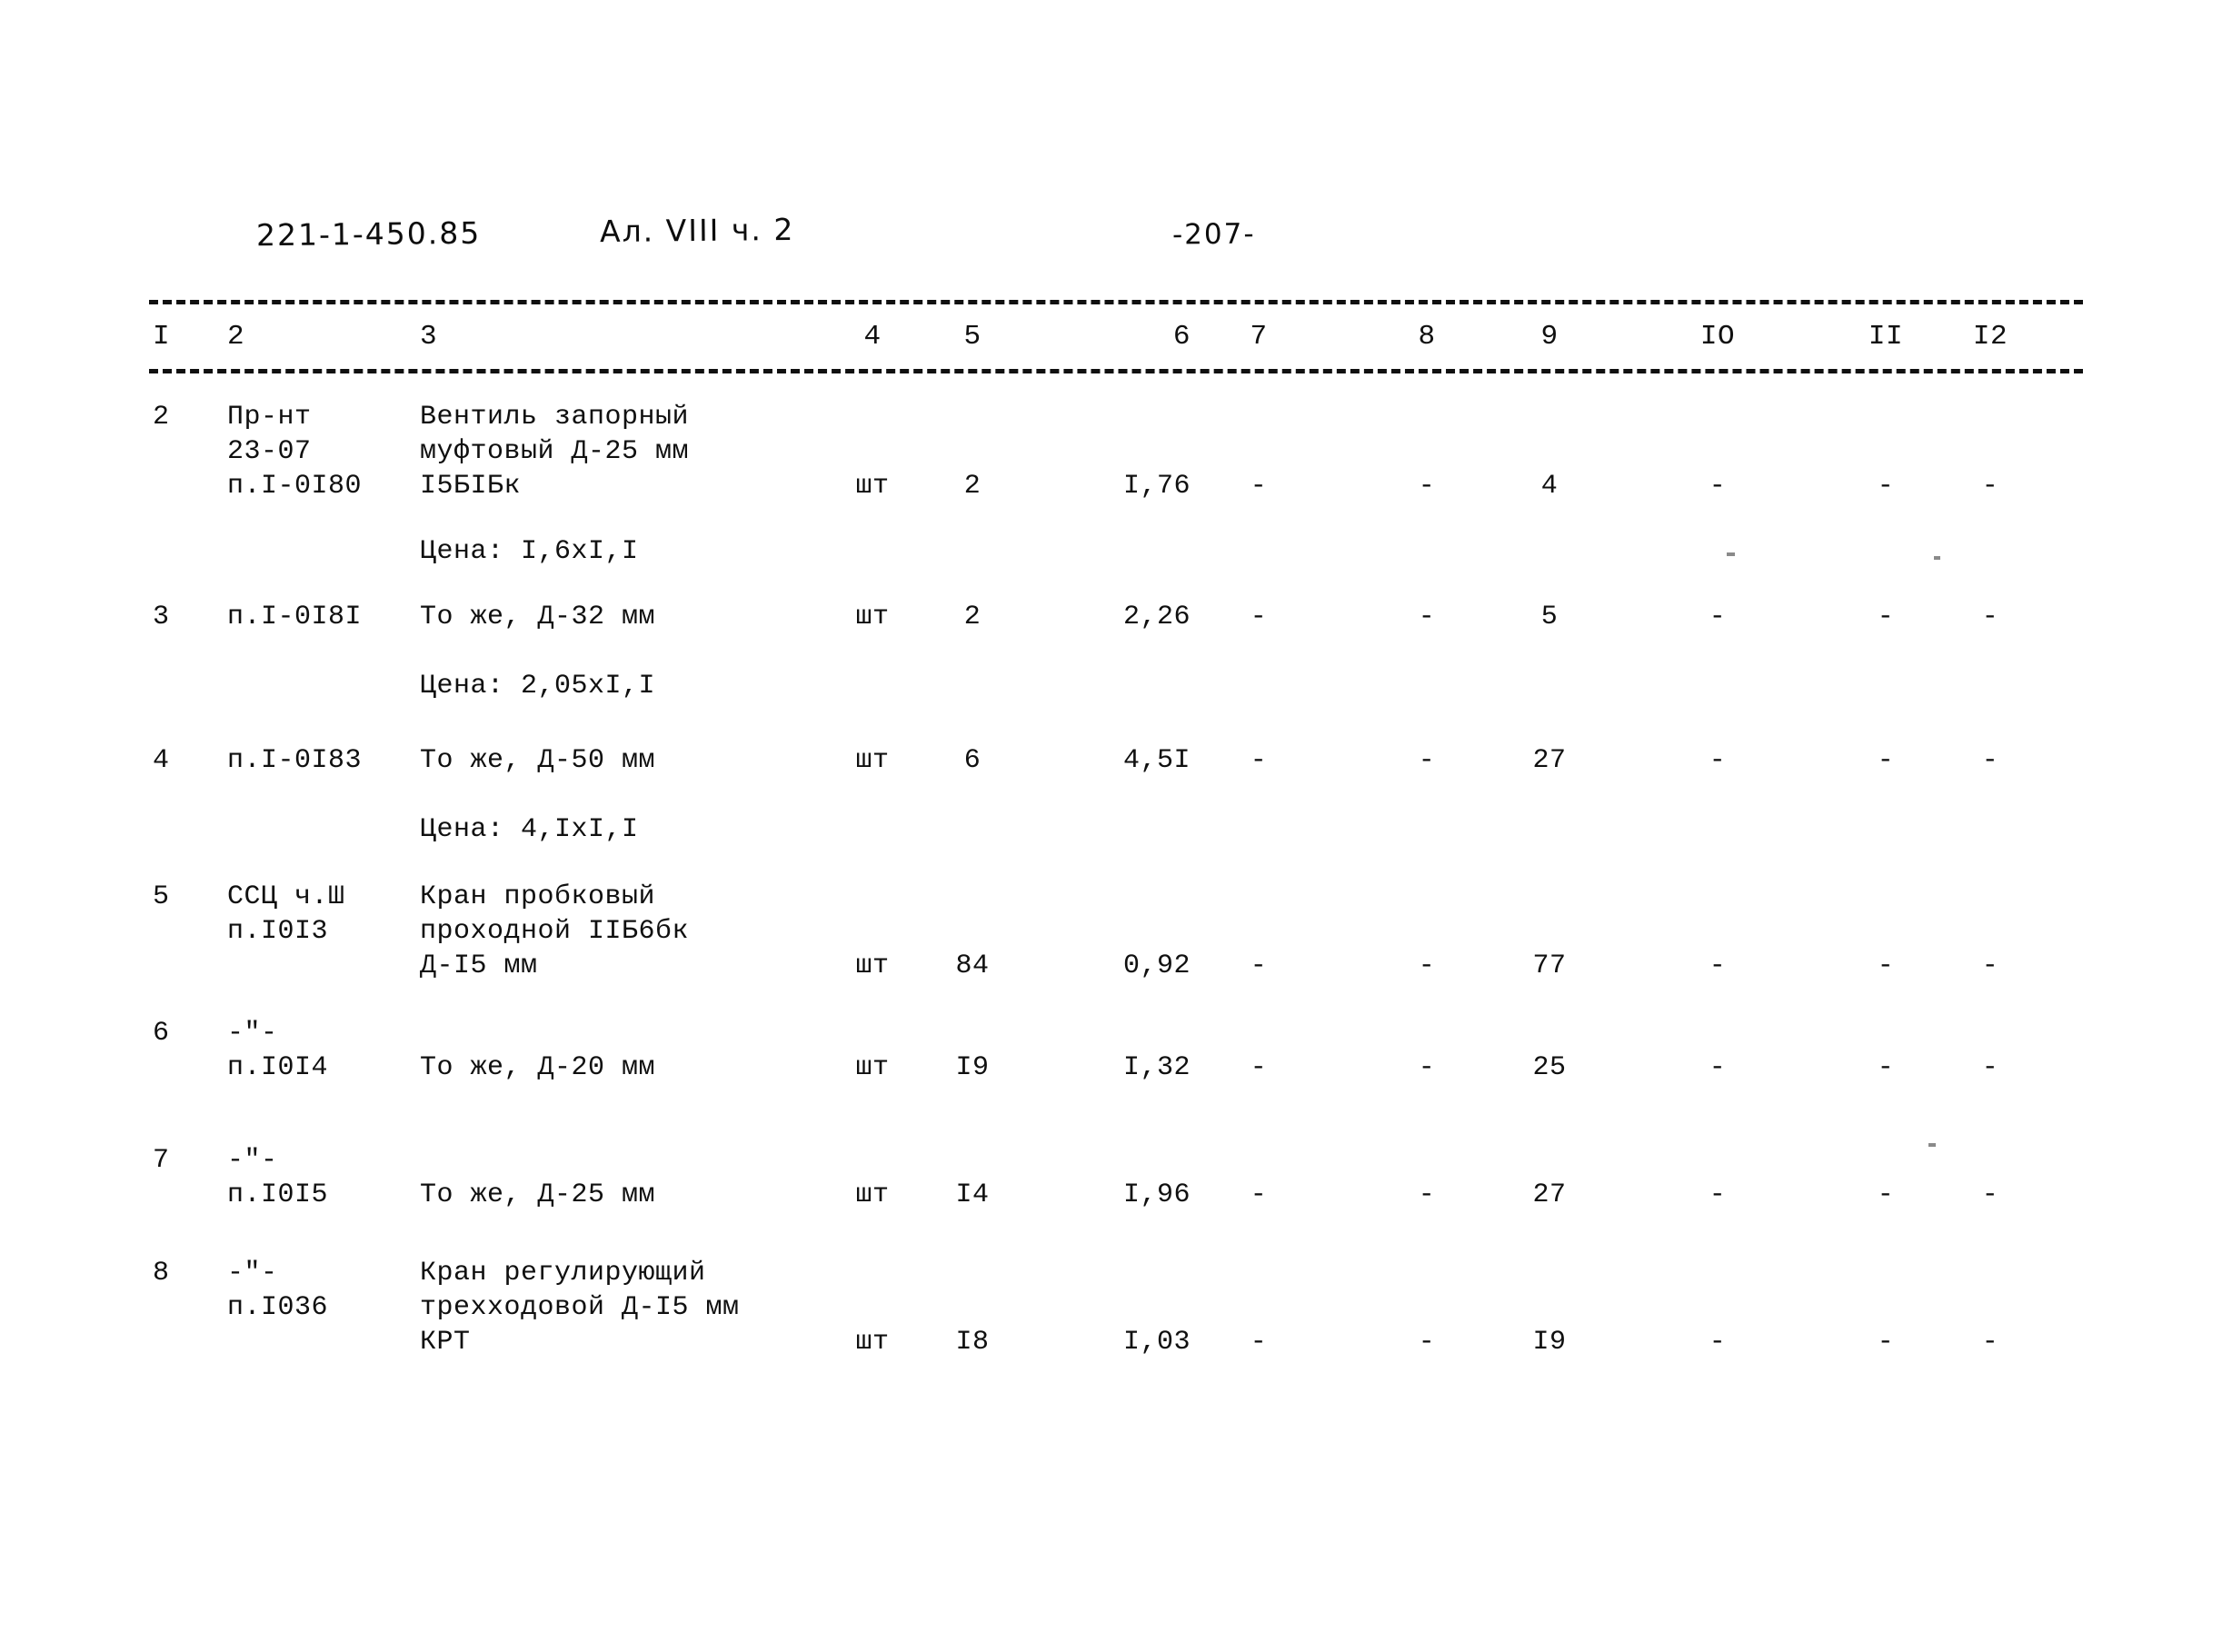 This screenshot has width=2222, height=1652. Describe the element at coordinates (429, 337) in the screenshot. I see `column-header-3: 3` at that location.